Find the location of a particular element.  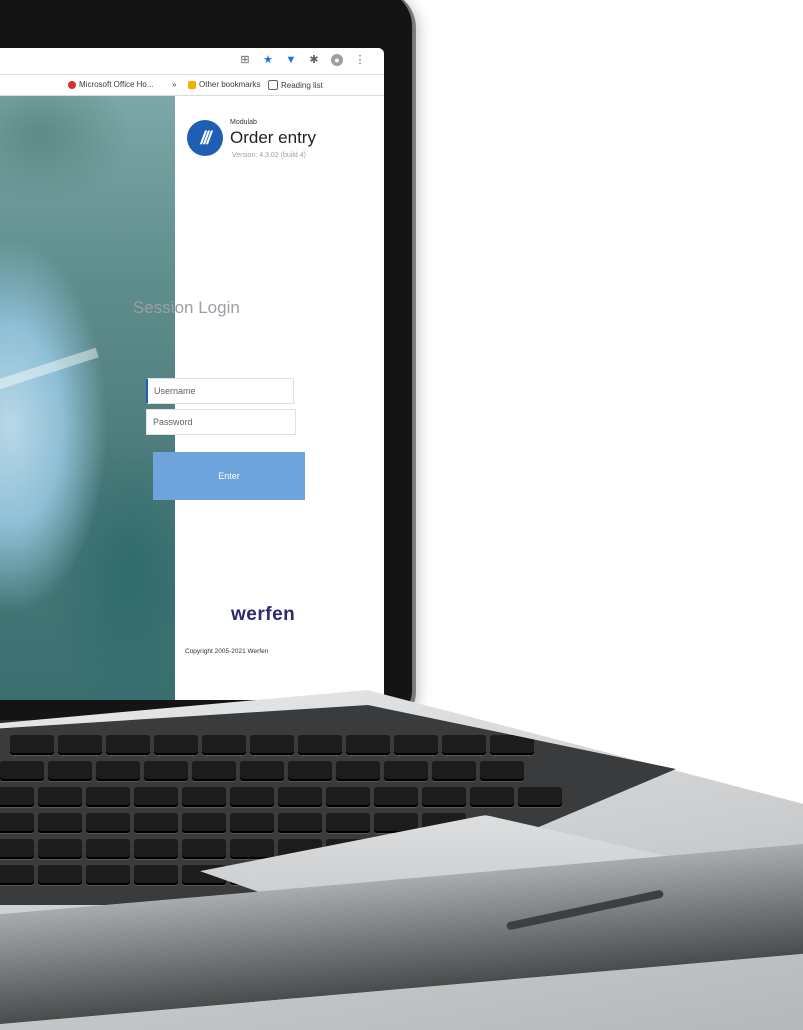

session-login-heading: Session Login is located at coordinates (186, 307).